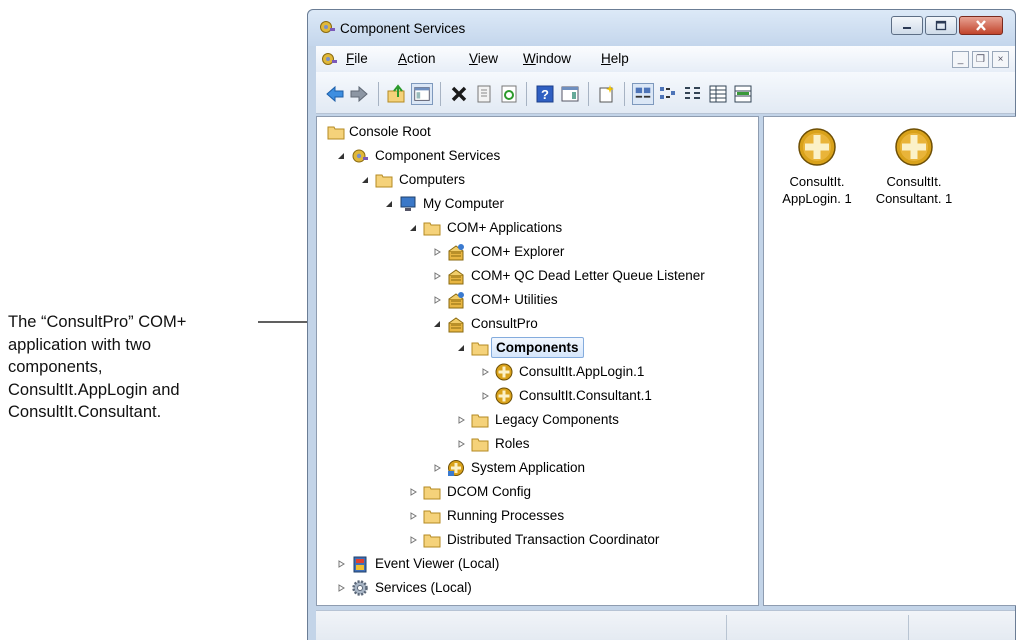  I want to click on tree-label: ConsultPro, so click(504, 323).